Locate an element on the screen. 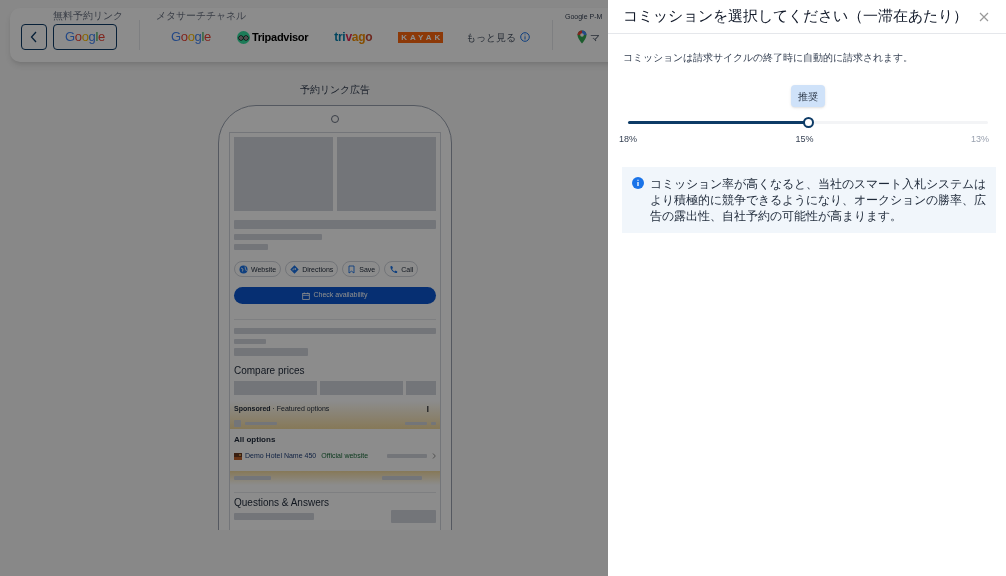 The image size is (1006, 576). phone-icon is located at coordinates (394, 269).